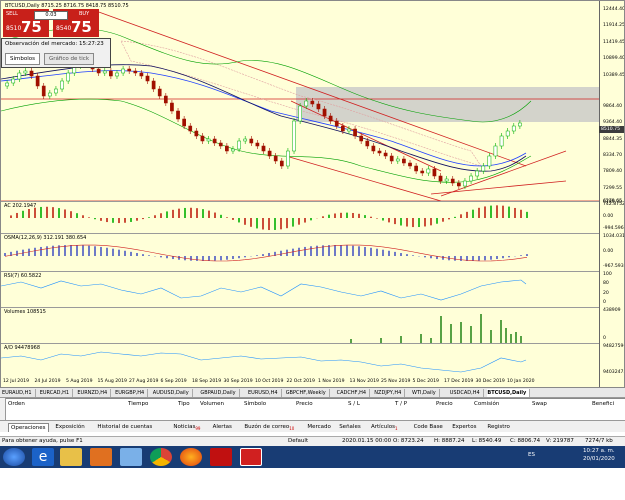 The image size is (625, 500). Describe the element at coordinates (613, 266) in the screenshot. I see `indicator-scale-label: -967.593` at that location.